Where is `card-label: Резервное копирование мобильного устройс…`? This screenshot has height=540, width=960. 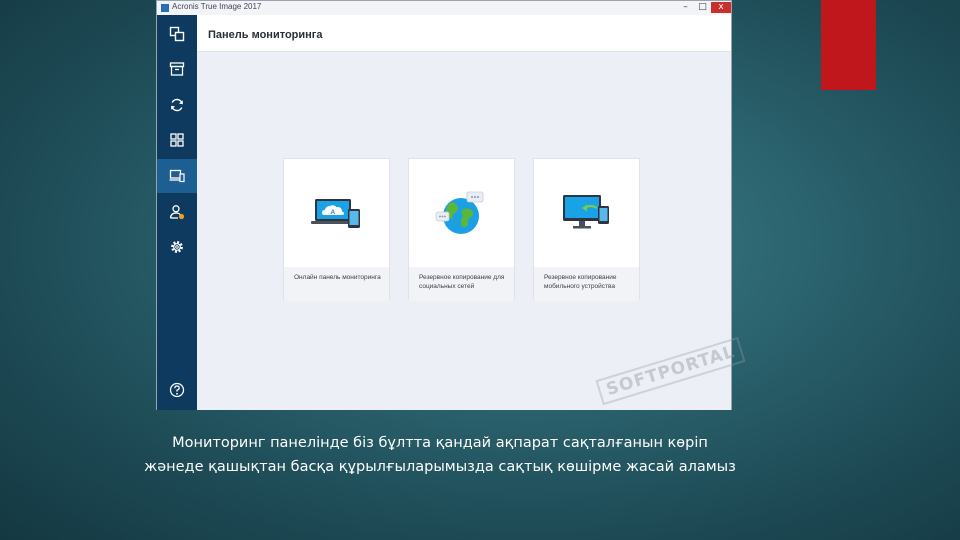 card-label: Резервное копирование мобильного устройс… is located at coordinates (580, 282).